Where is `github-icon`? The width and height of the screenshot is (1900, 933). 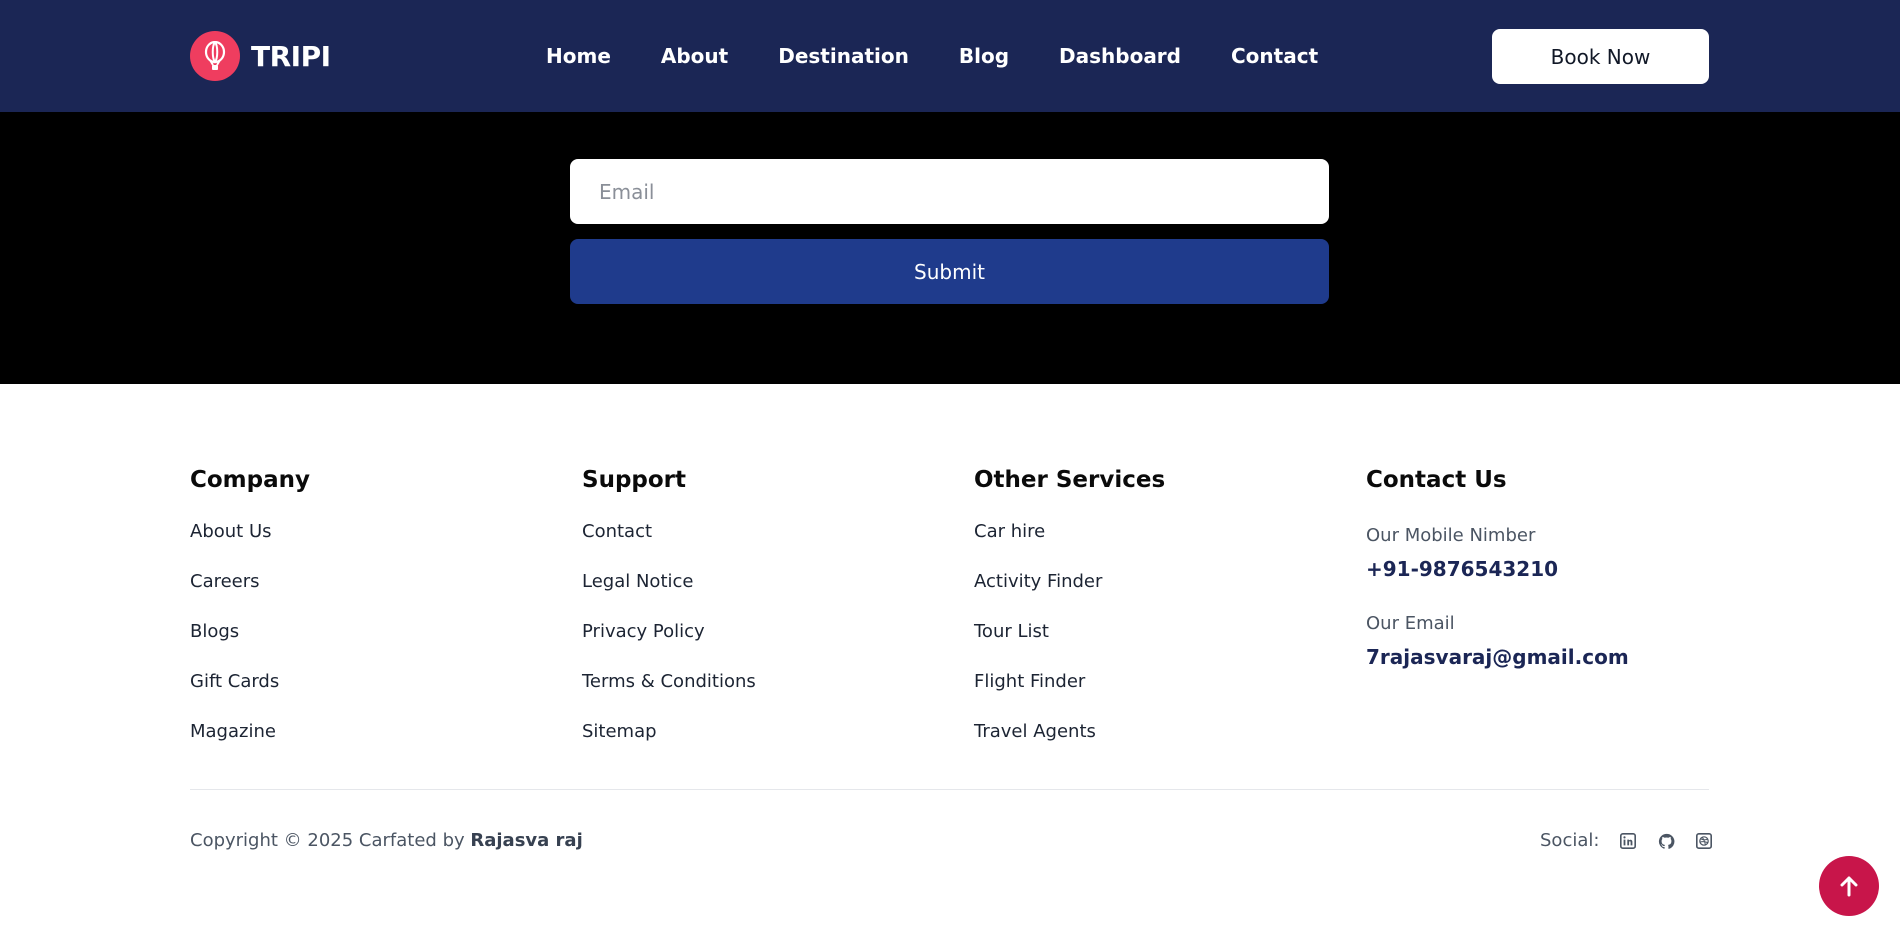
github-icon is located at coordinates (1666, 841).